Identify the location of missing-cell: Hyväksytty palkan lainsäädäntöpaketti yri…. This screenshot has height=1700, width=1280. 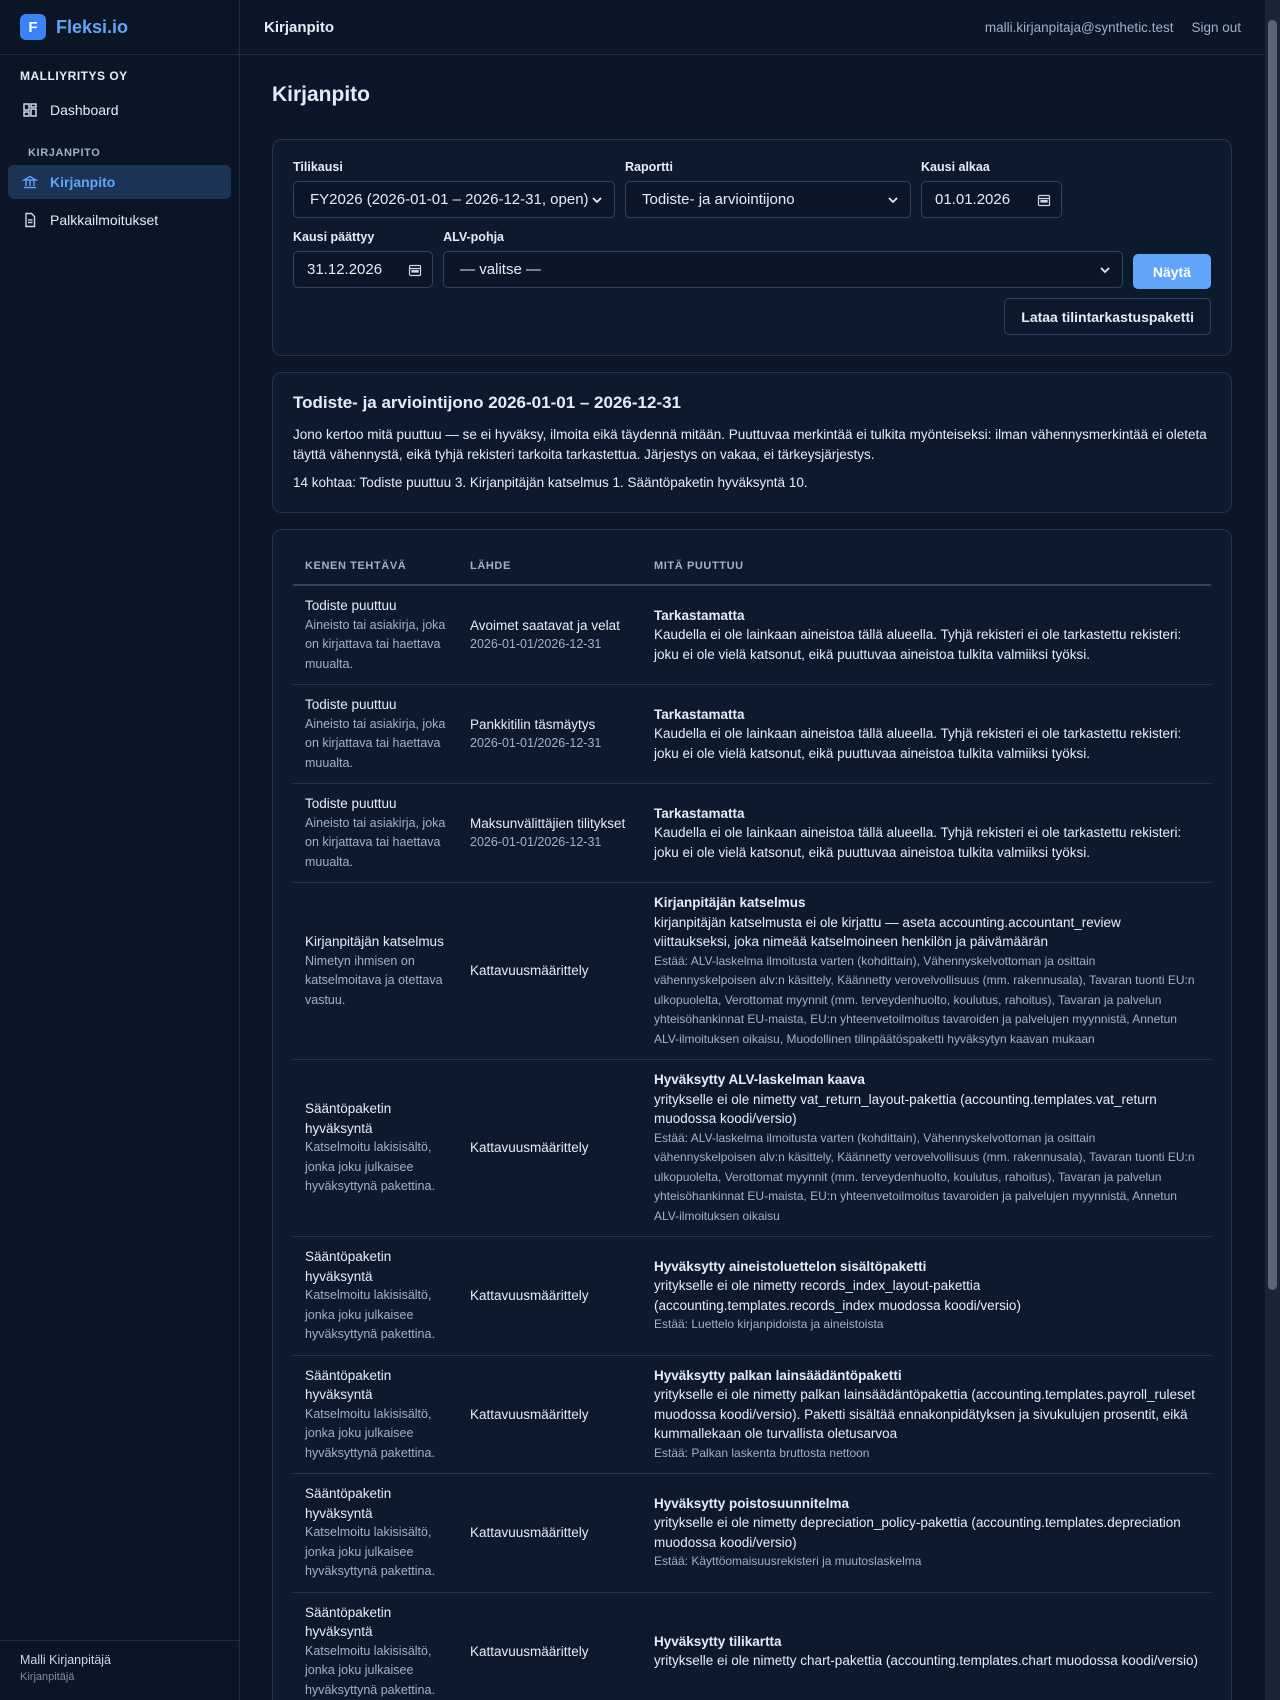
(926, 1414).